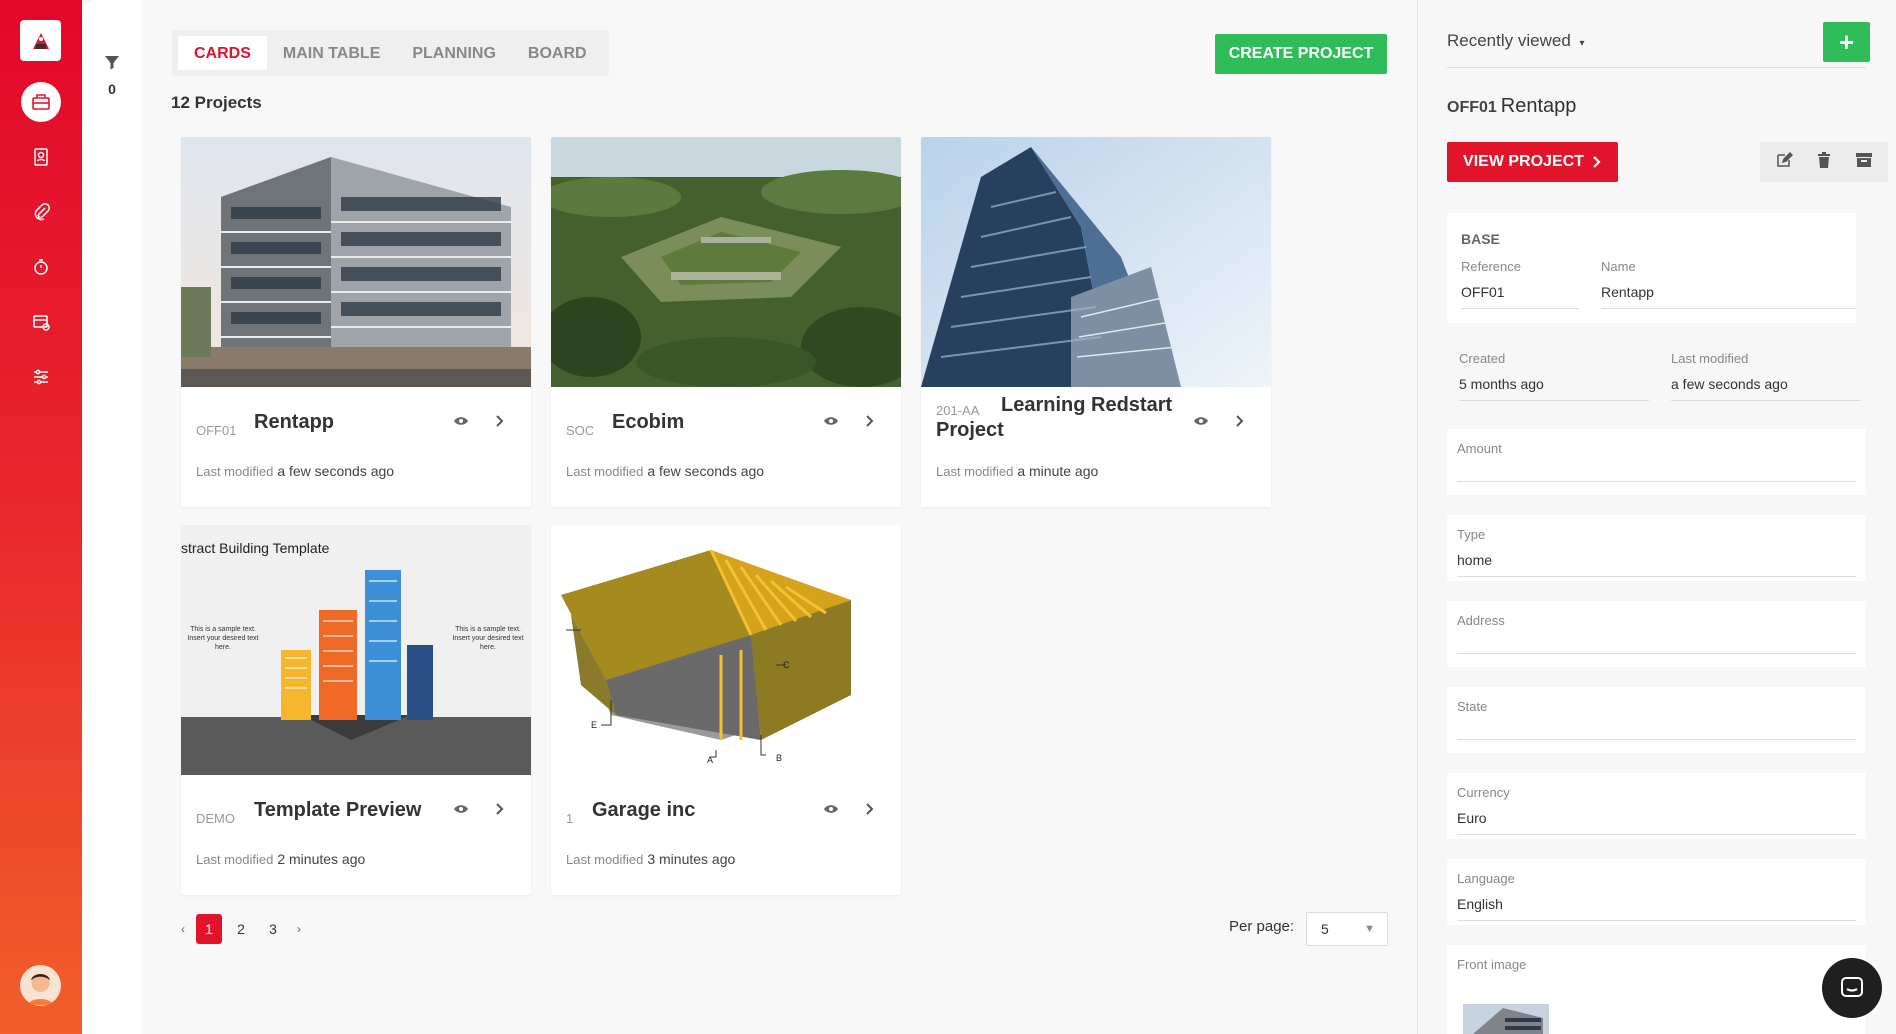 The image size is (1896, 1034). What do you see at coordinates (41, 322) in the screenshot?
I see `reports-icon` at bounding box center [41, 322].